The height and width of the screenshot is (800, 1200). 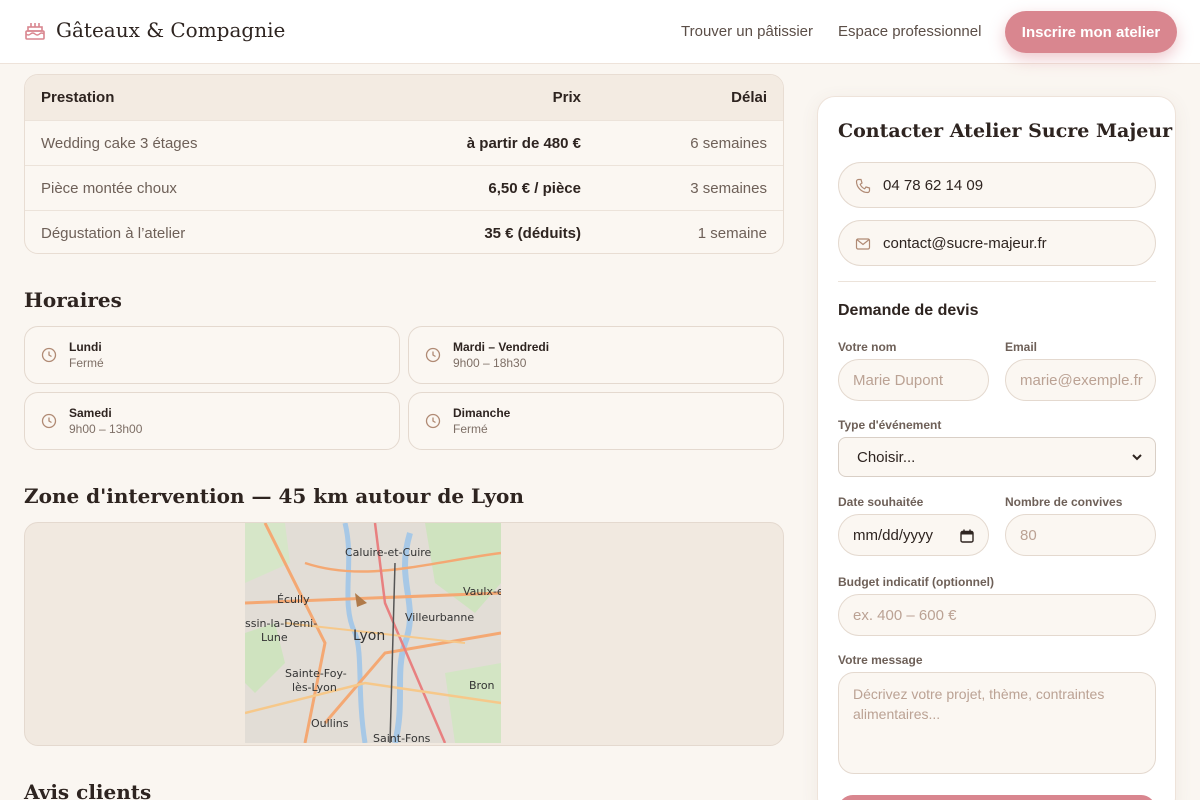 What do you see at coordinates (1137, 457) in the screenshot?
I see `chevron-down-icon` at bounding box center [1137, 457].